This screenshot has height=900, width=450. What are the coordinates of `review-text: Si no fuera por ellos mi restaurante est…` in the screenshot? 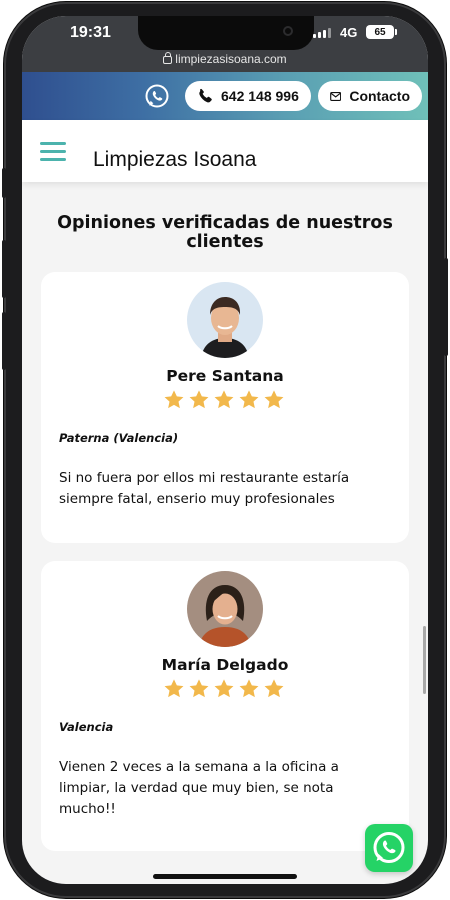 It's located at (204, 488).